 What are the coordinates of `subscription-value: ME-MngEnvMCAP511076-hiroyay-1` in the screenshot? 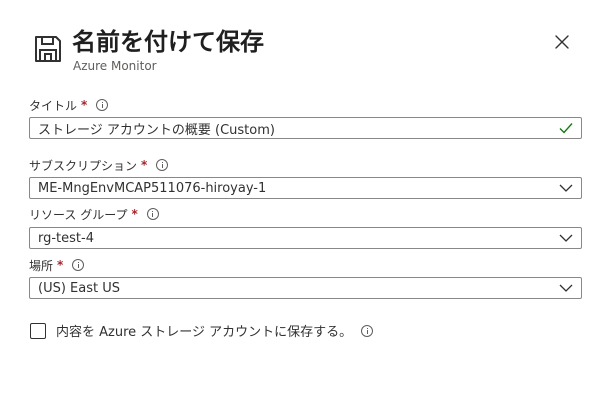 It's located at (152, 188).